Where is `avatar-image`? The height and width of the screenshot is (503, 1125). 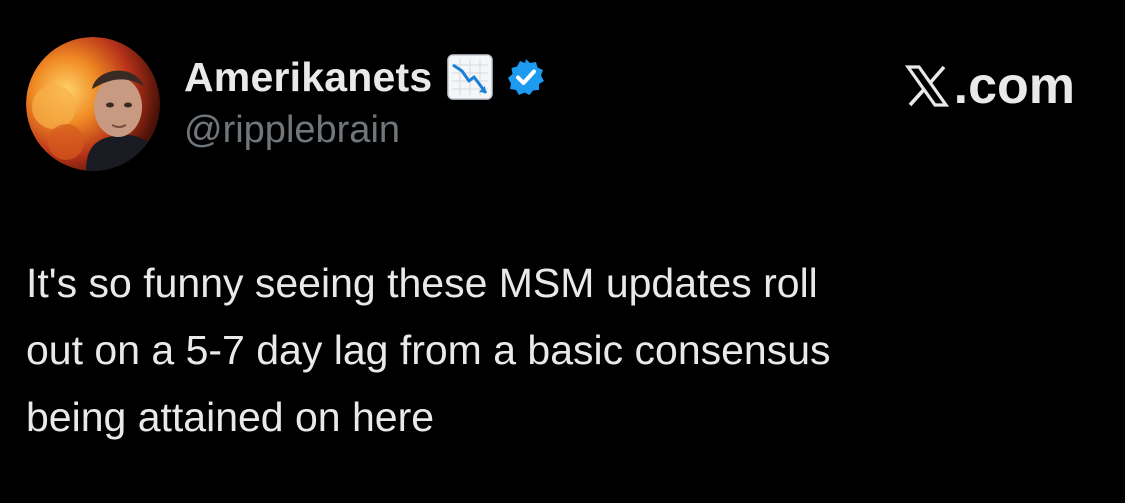 avatar-image is located at coordinates (93, 104).